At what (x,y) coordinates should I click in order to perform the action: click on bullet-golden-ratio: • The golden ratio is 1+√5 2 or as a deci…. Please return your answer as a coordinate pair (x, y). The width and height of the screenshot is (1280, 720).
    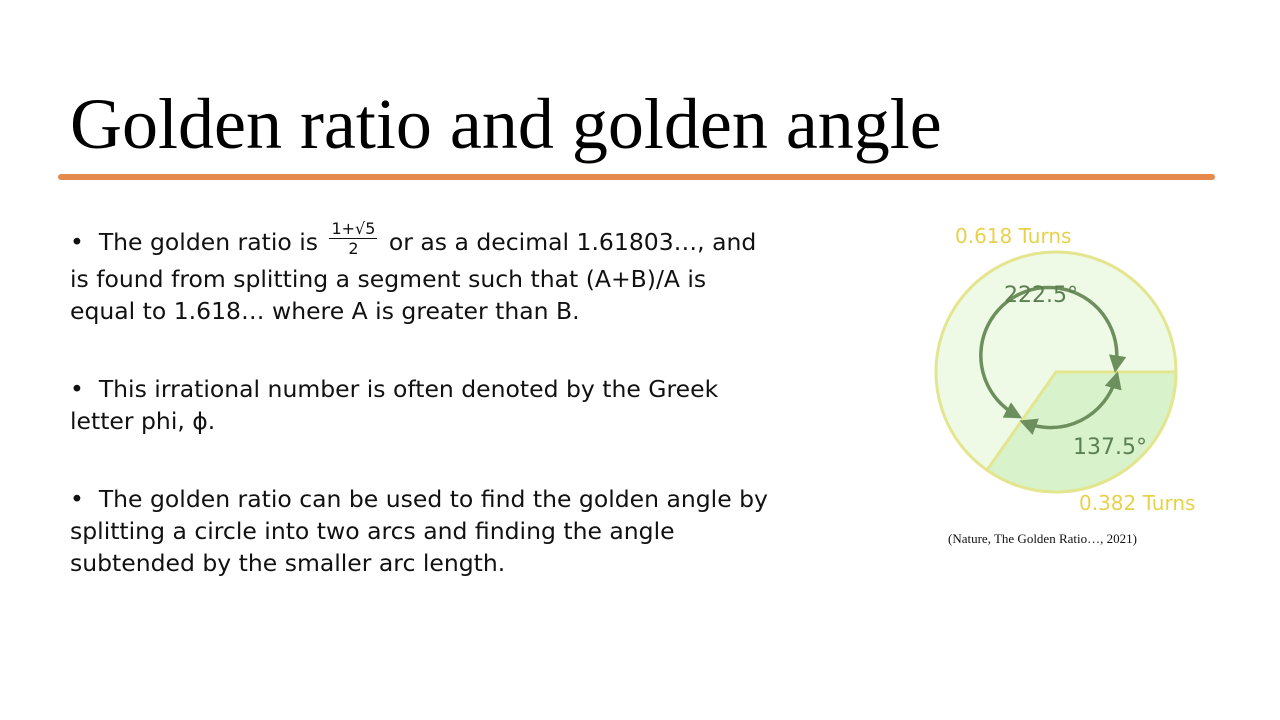
    Looking at the image, I should click on (413, 272).